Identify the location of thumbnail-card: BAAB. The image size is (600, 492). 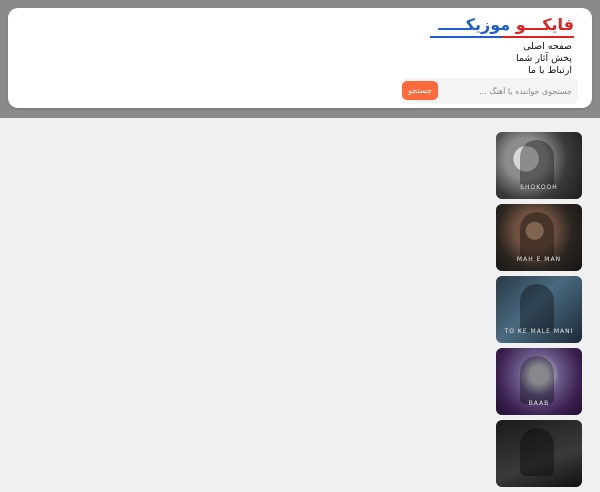
(539, 381).